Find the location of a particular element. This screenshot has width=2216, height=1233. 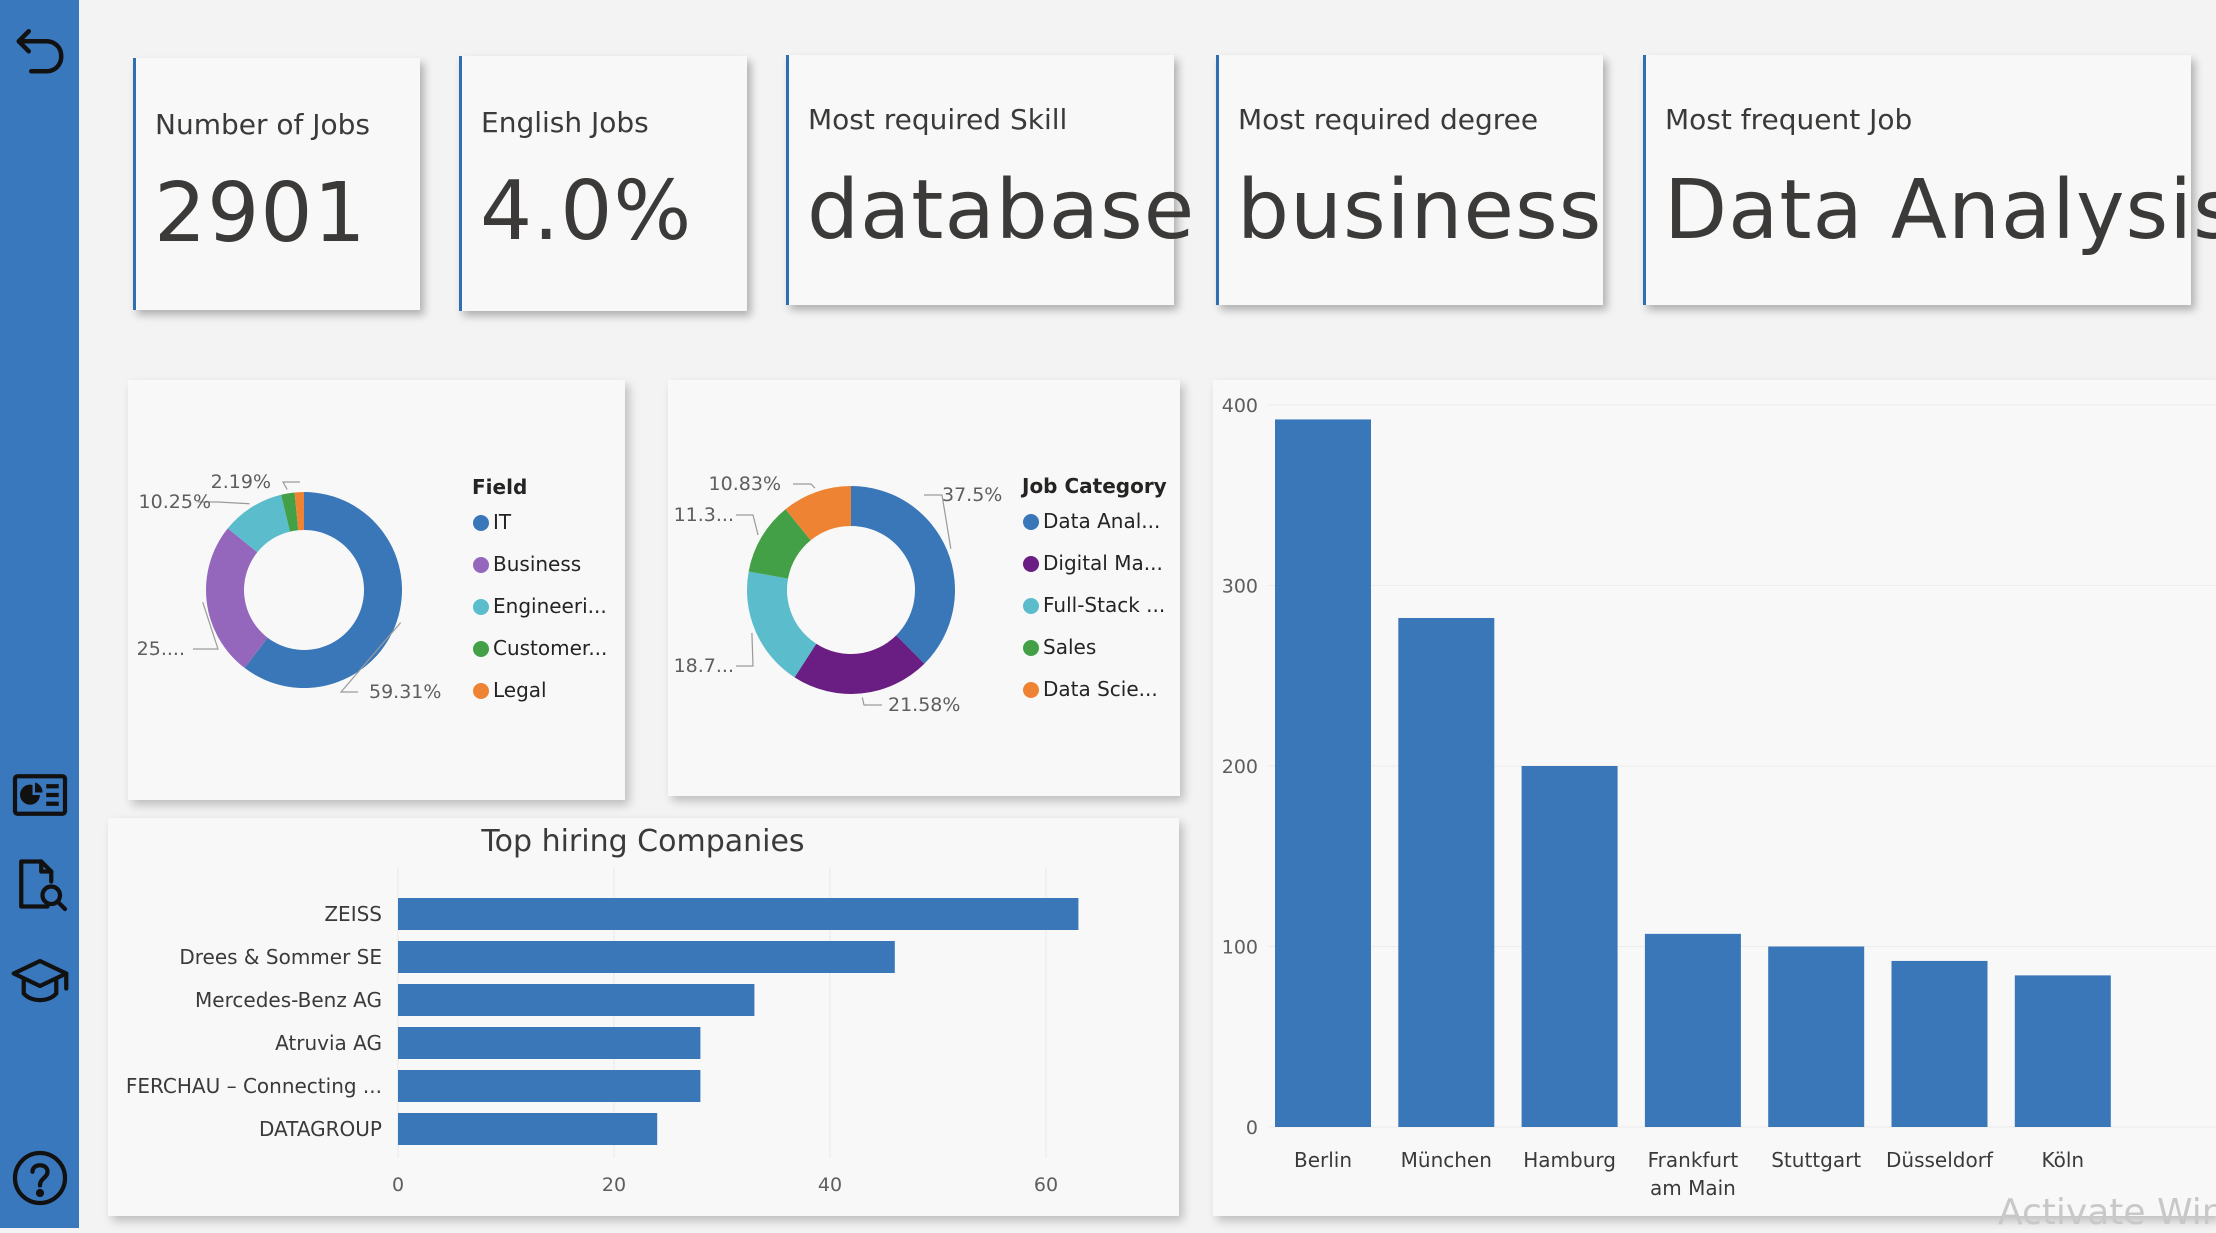

y-category-label: Drees & Sommer SE is located at coordinates (280, 957).